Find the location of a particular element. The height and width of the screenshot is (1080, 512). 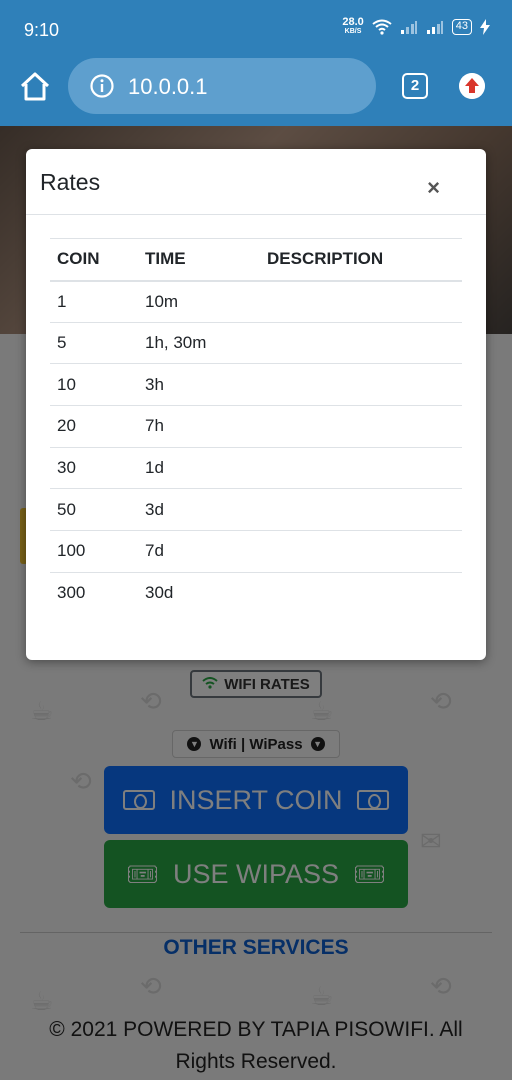

modal-header-divider is located at coordinates (256, 214).